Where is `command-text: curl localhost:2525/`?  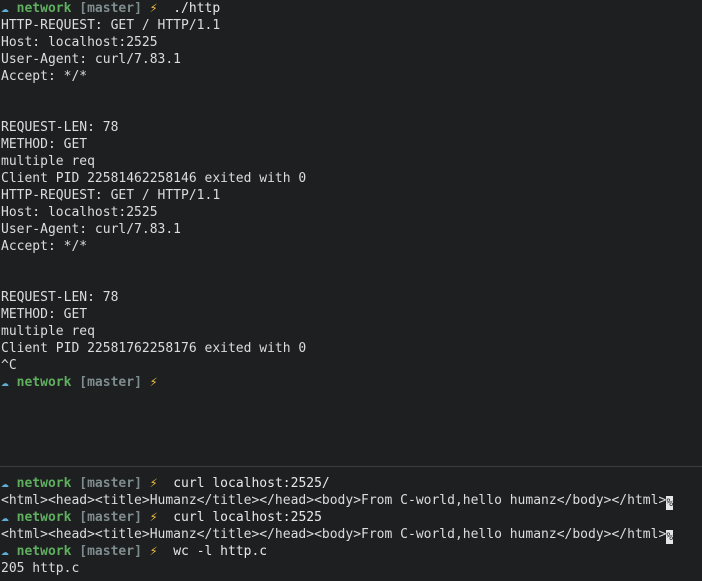 command-text: curl localhost:2525/ is located at coordinates (251, 483).